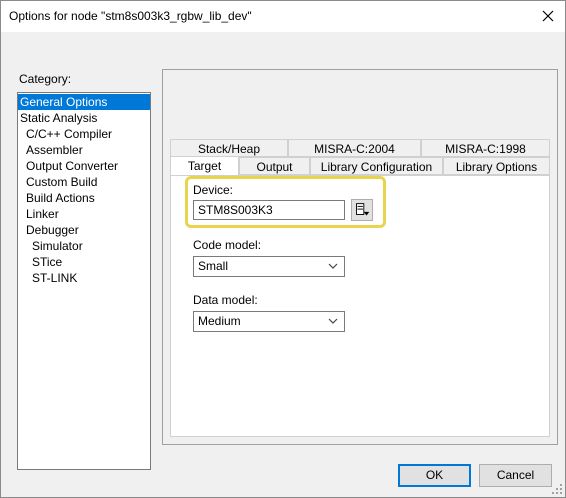 This screenshot has height=498, width=566. Describe the element at coordinates (51, 150) in the screenshot. I see `category-item: Assembler` at that location.